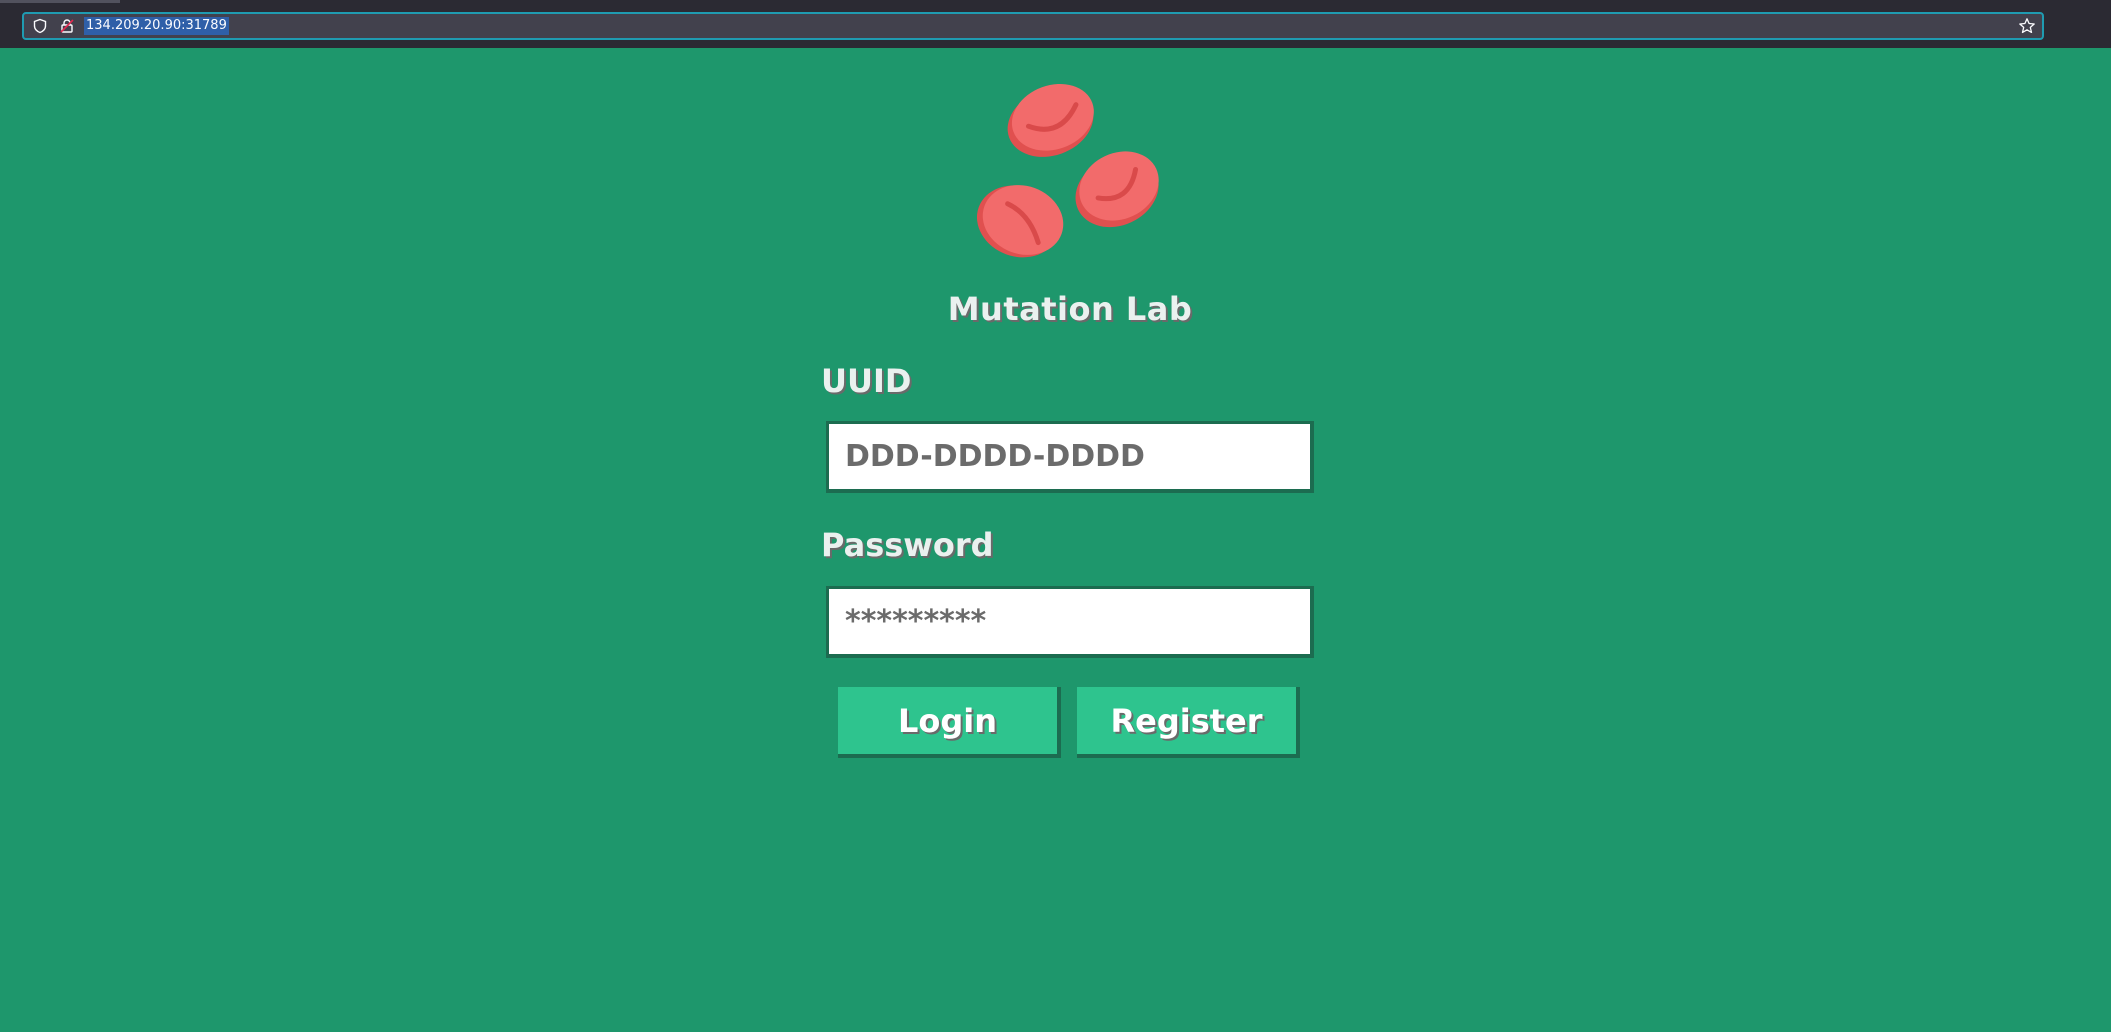  I want to click on shield-icon, so click(40, 26).